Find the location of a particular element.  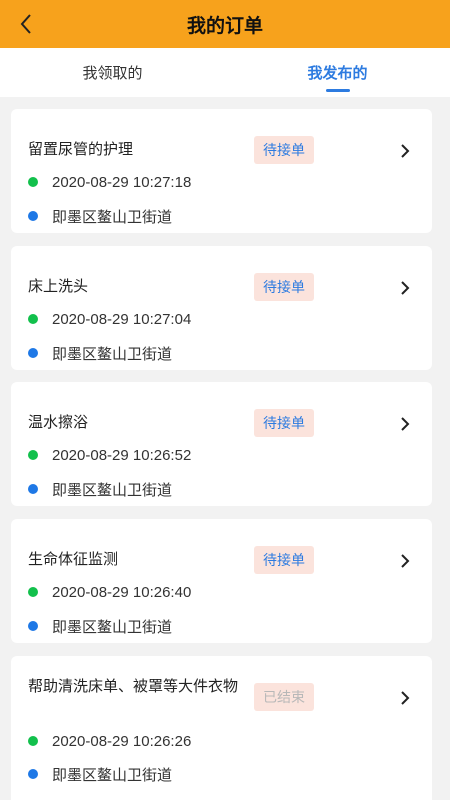

tab-active-indicator is located at coordinates (337, 90).